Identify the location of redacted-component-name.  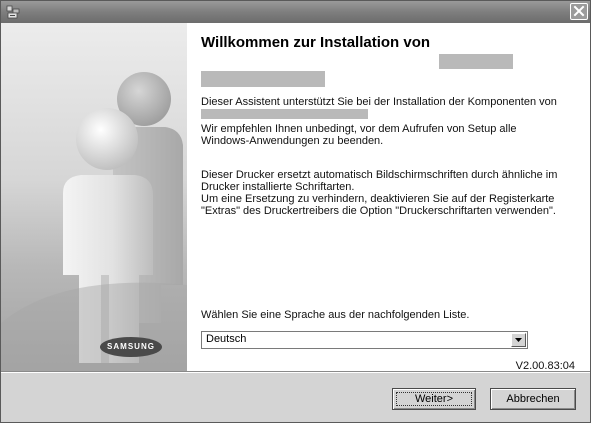
(284, 114).